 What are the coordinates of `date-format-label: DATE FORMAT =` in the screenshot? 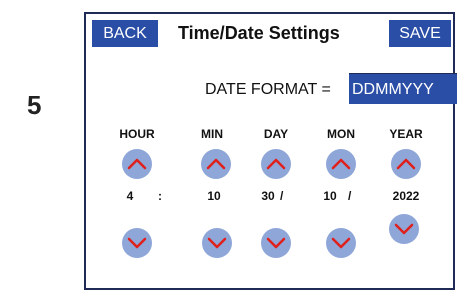 It's located at (268, 89).